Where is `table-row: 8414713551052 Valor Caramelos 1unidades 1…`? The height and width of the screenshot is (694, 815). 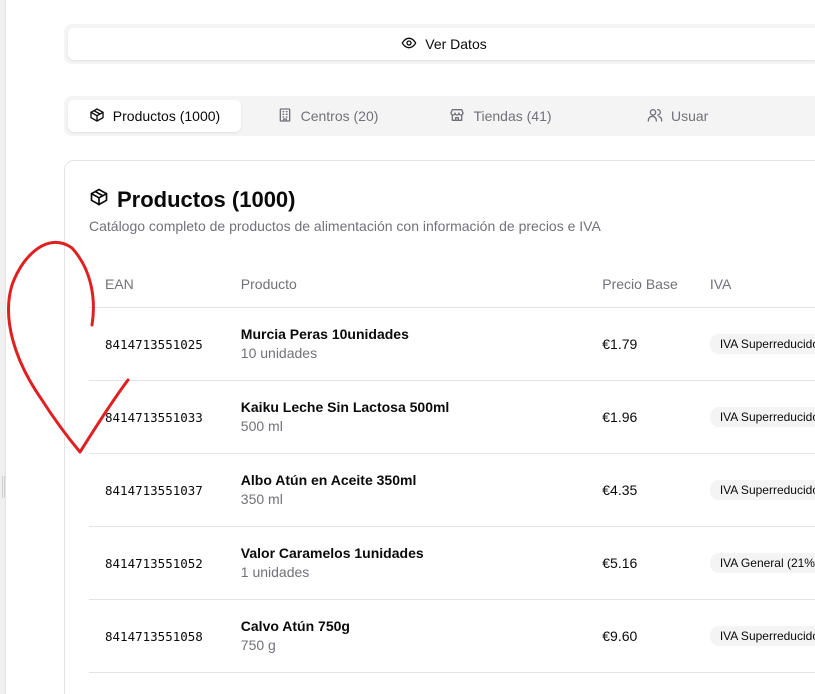 table-row: 8414713551052 Valor Caramelos 1unidades 1… is located at coordinates (452, 563).